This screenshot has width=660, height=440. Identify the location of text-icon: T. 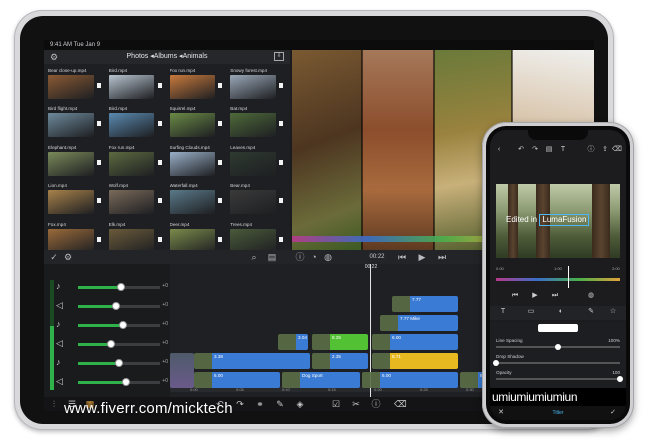
(563, 150).